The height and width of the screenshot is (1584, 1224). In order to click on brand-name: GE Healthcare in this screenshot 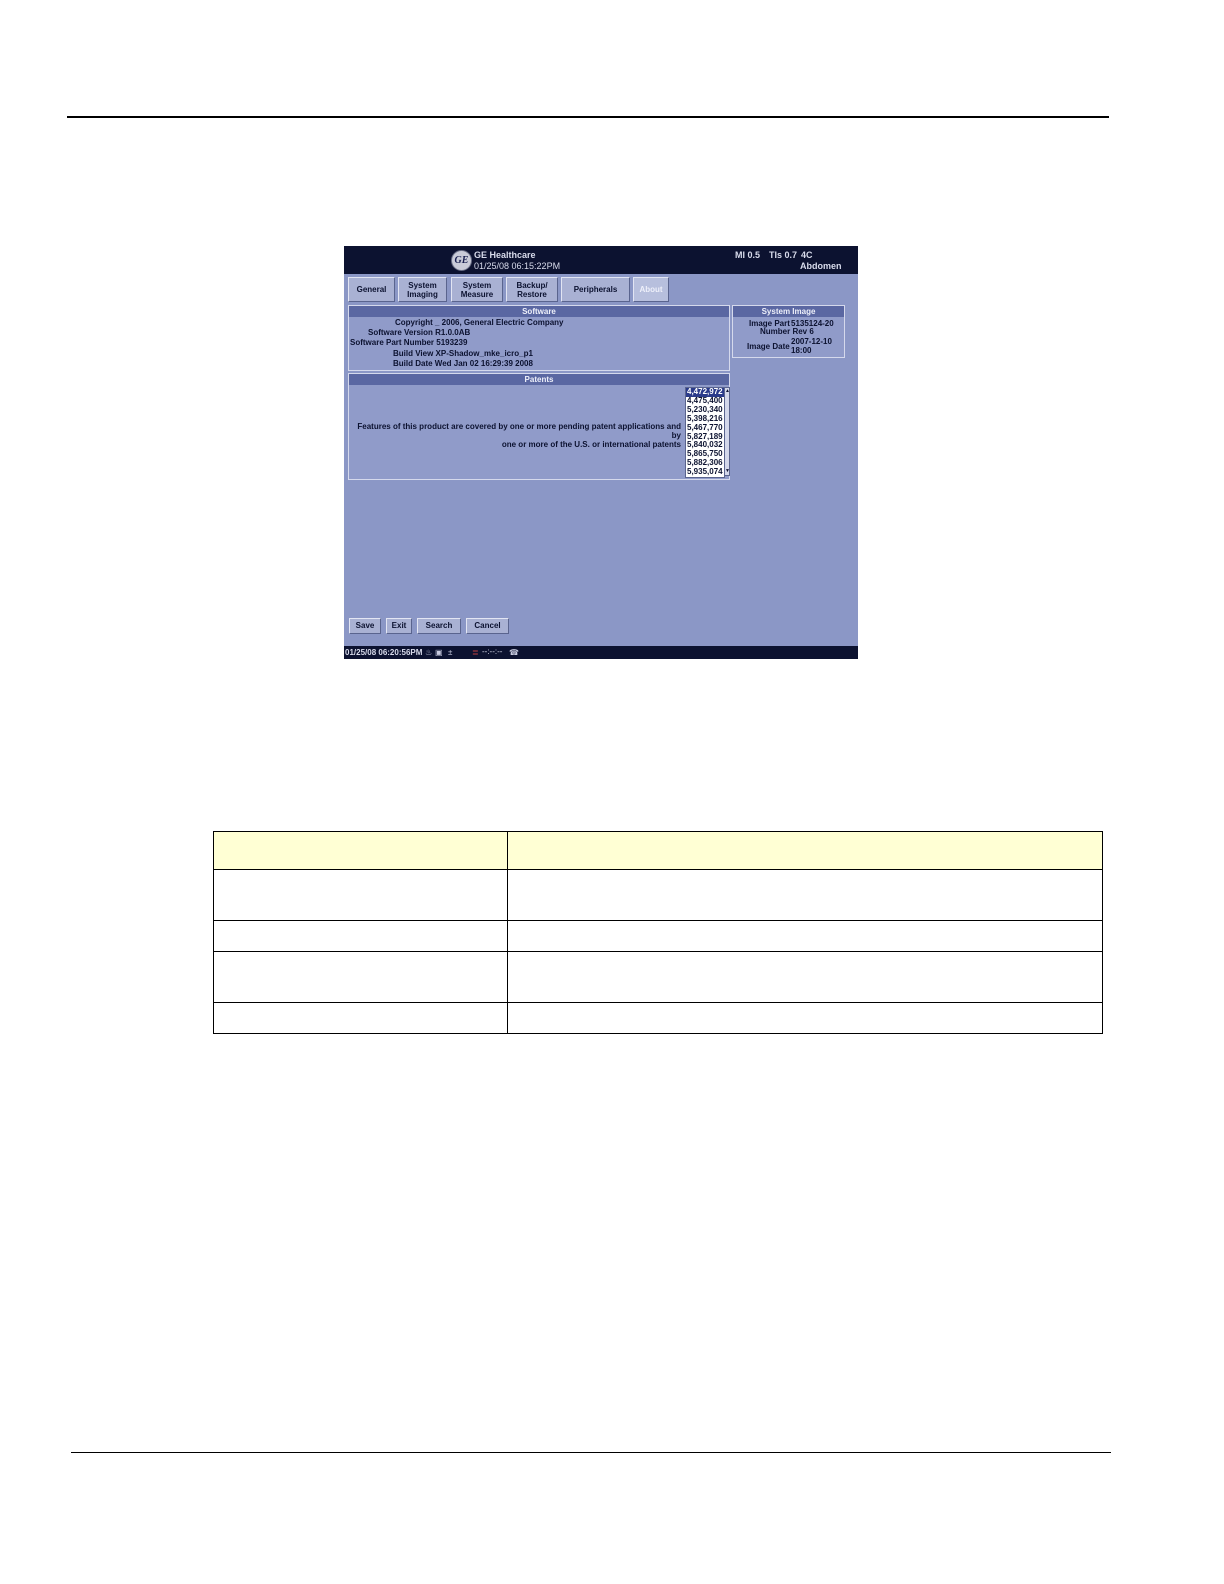, I will do `click(505, 255)`.